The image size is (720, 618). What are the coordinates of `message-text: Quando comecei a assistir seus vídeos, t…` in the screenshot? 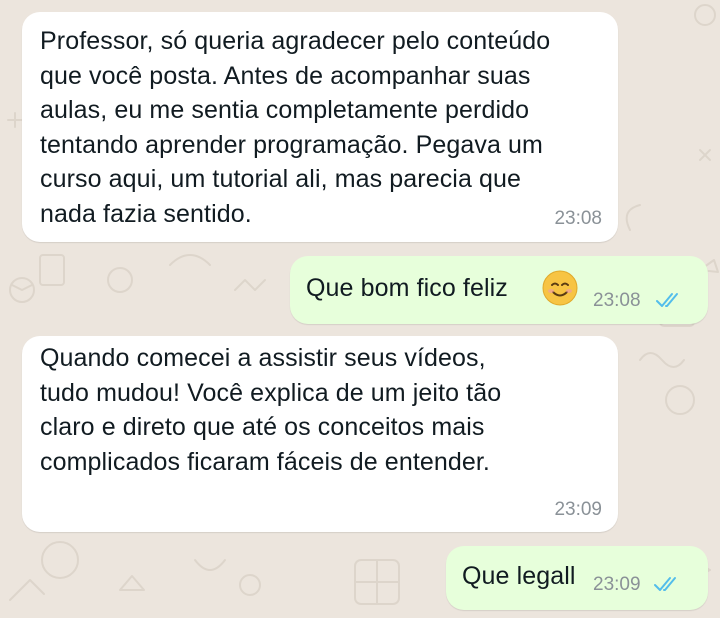 It's located at (271, 410).